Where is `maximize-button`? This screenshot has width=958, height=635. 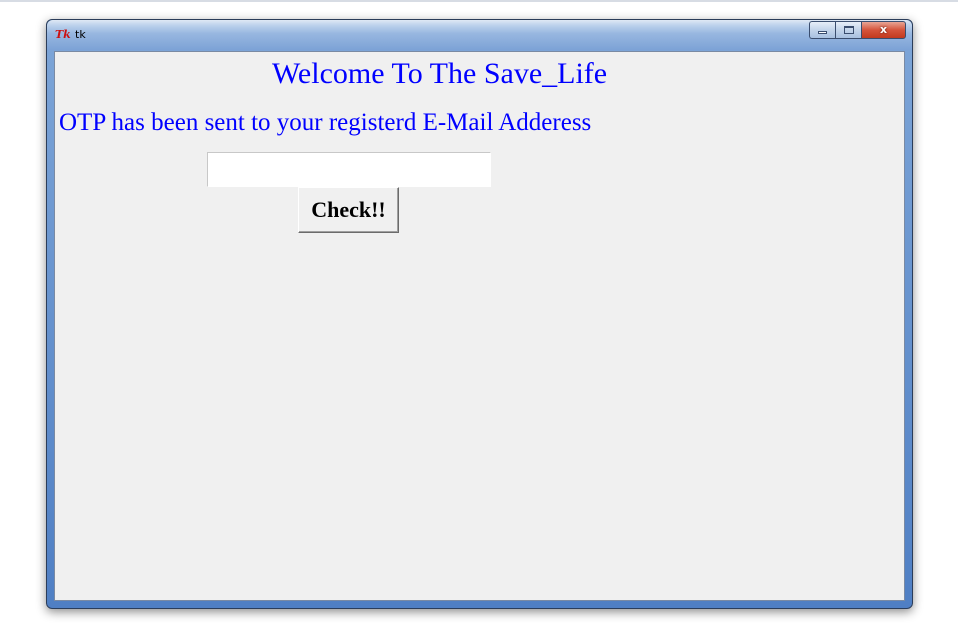 maximize-button is located at coordinates (848, 30).